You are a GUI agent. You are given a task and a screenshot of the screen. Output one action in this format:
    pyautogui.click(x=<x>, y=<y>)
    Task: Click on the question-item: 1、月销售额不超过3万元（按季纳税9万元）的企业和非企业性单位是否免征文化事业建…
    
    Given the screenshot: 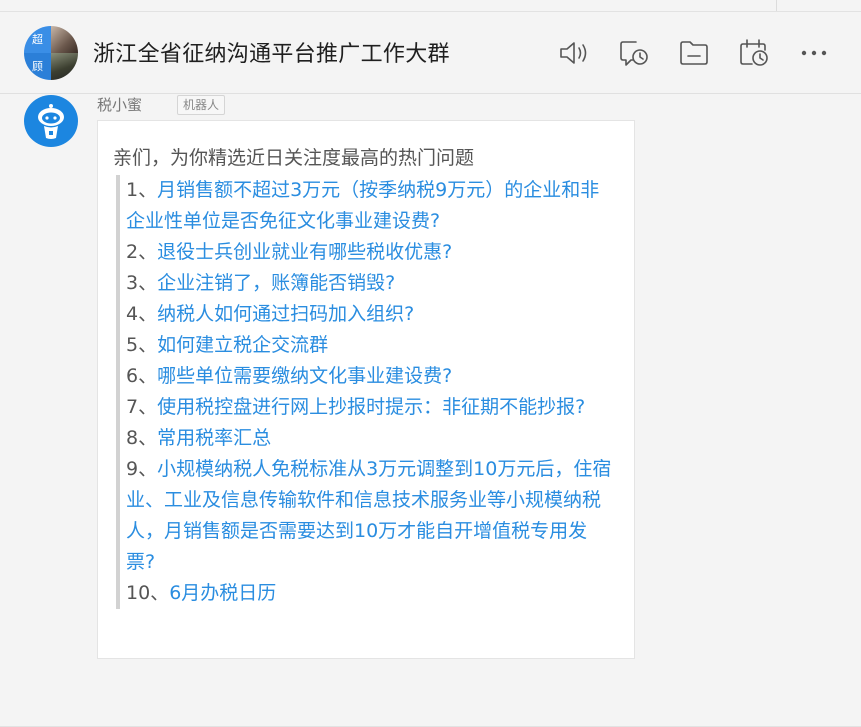 What is the action you would take?
    pyautogui.click(x=371, y=206)
    